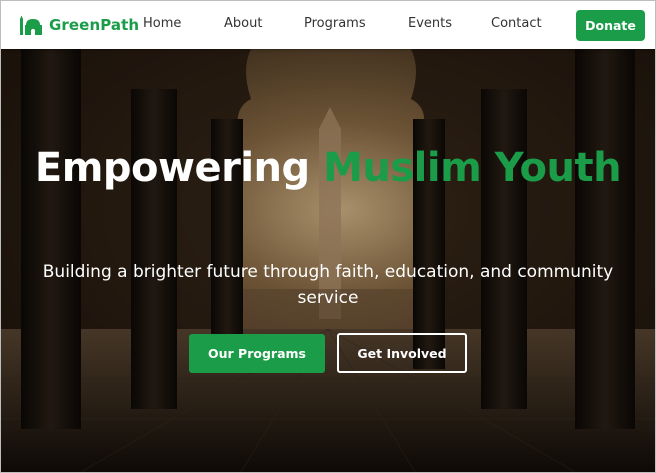 The width and height of the screenshot is (656, 473). I want to click on nav-link-programs: Programs, so click(335, 23).